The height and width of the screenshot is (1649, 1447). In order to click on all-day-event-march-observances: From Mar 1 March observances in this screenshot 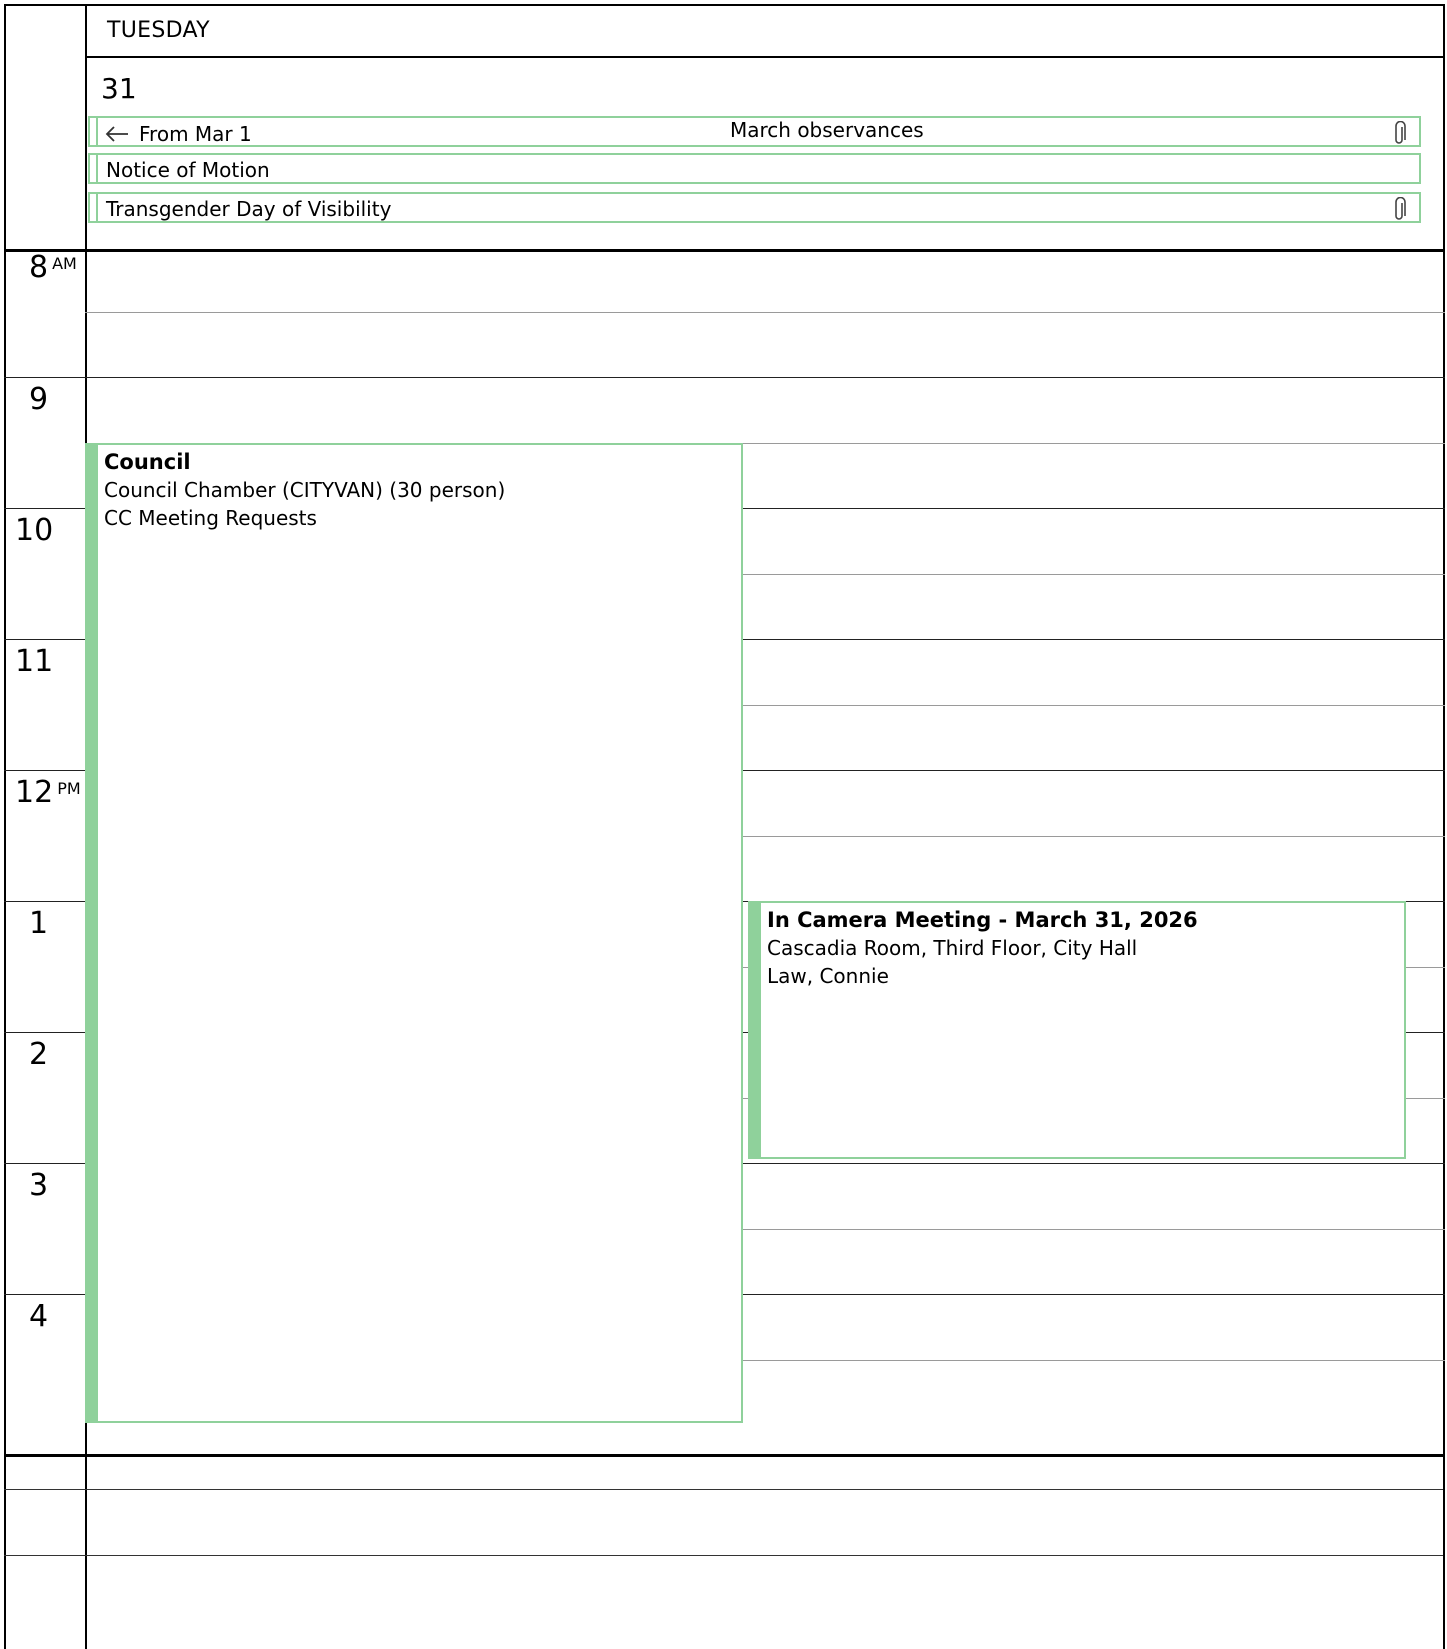, I will do `click(754, 131)`.